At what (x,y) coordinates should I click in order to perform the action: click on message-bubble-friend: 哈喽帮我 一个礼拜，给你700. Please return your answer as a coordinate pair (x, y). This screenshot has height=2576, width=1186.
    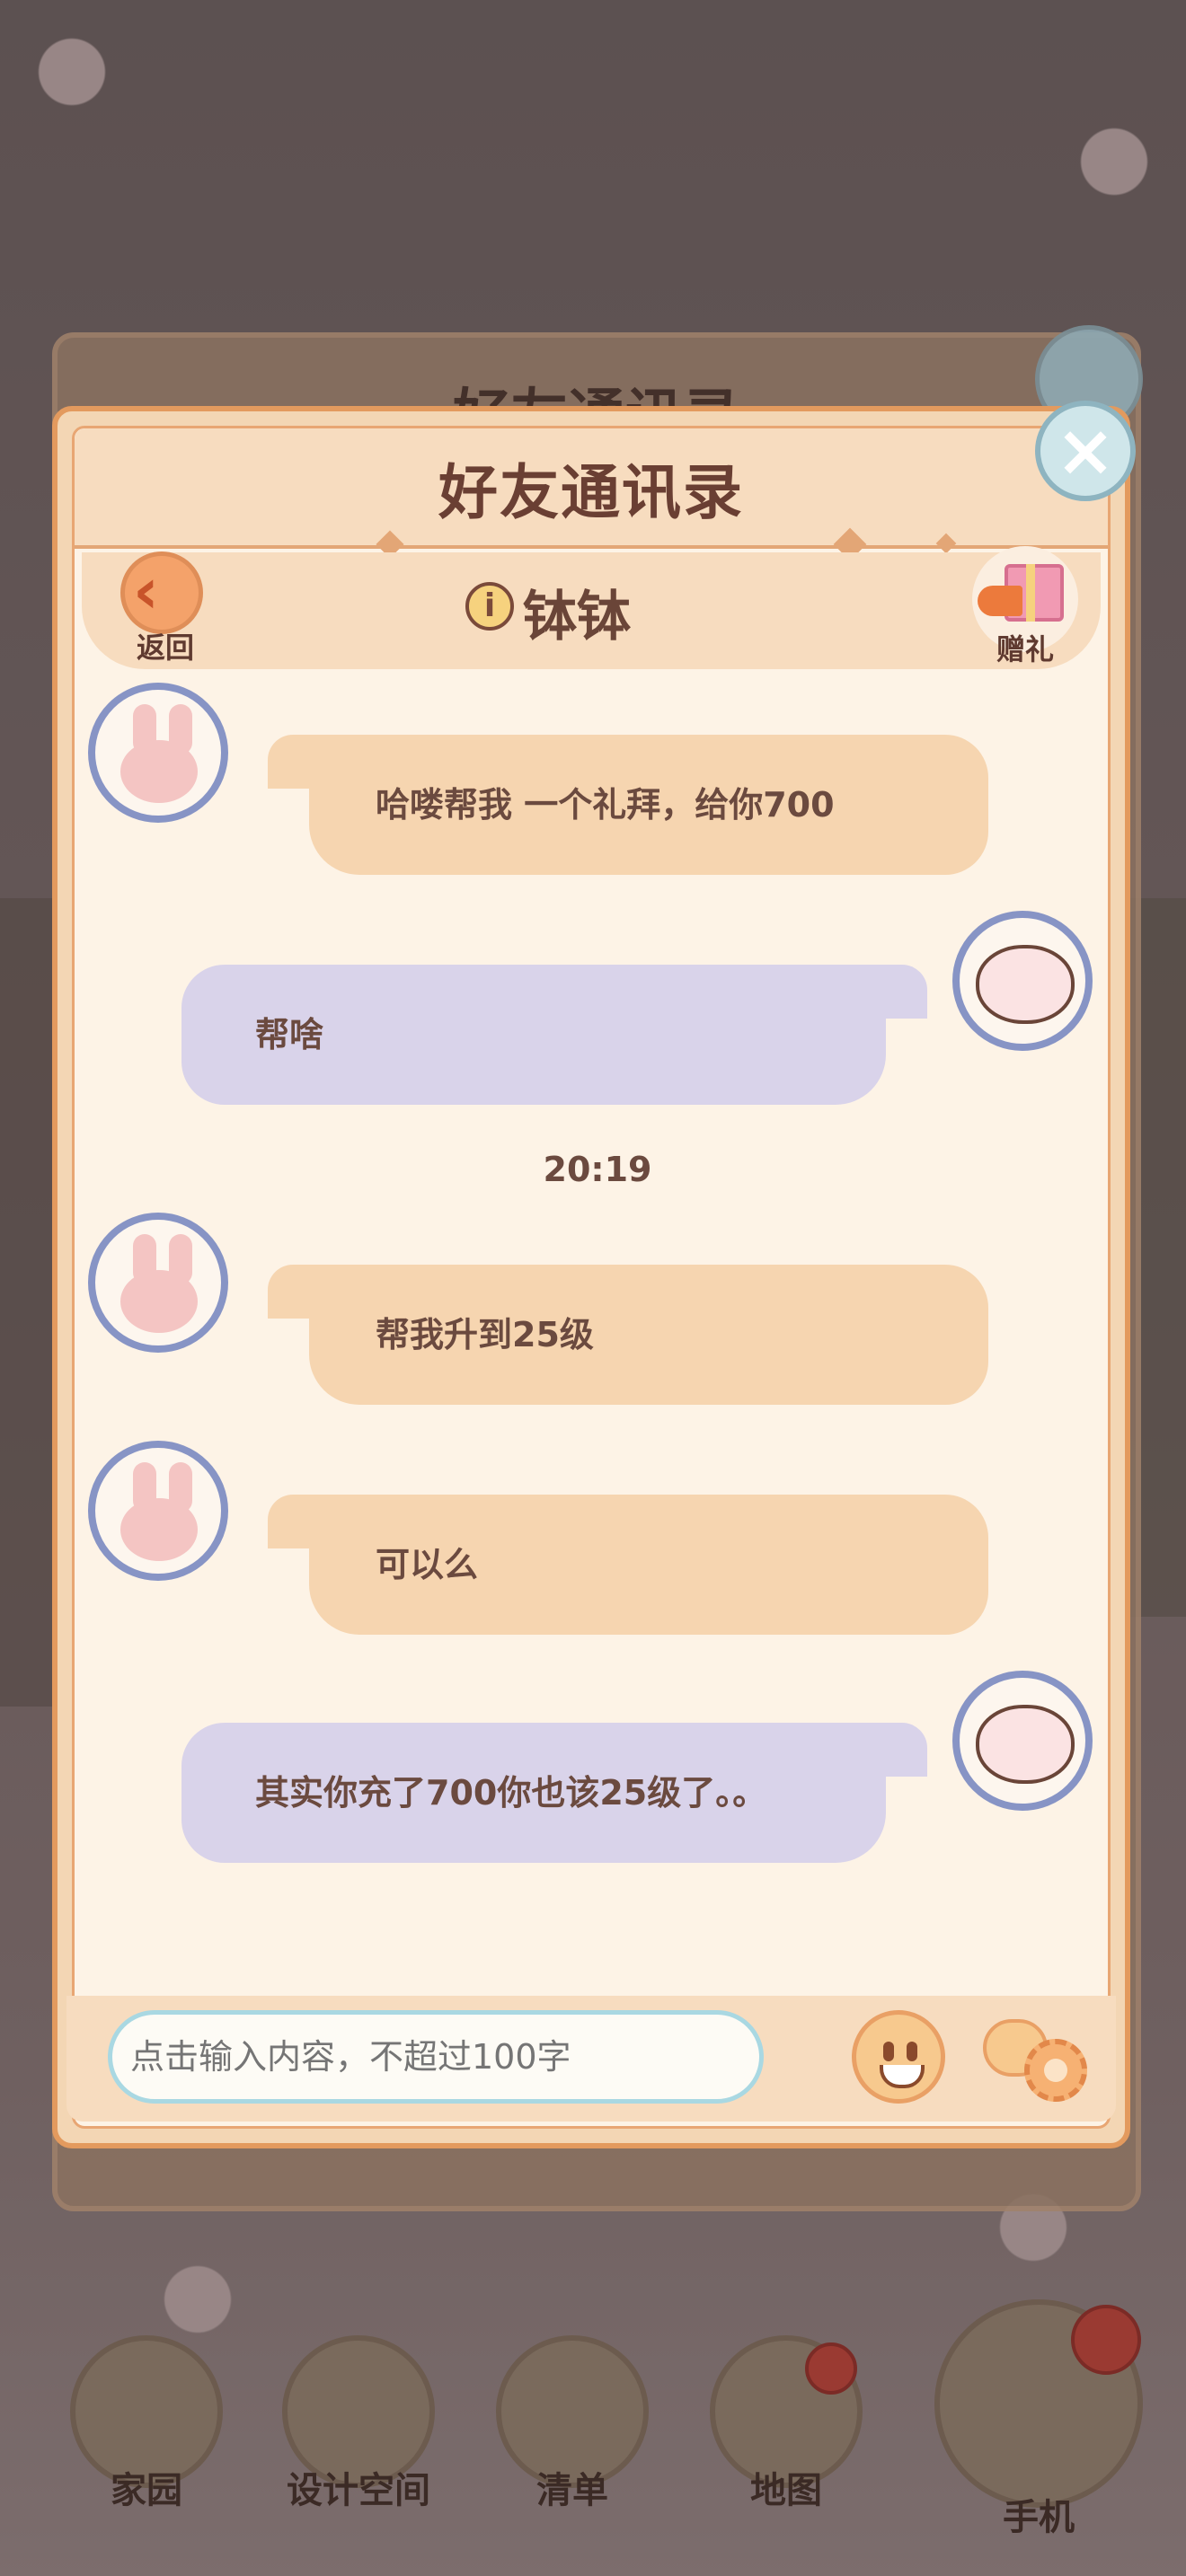
    Looking at the image, I should click on (628, 805).